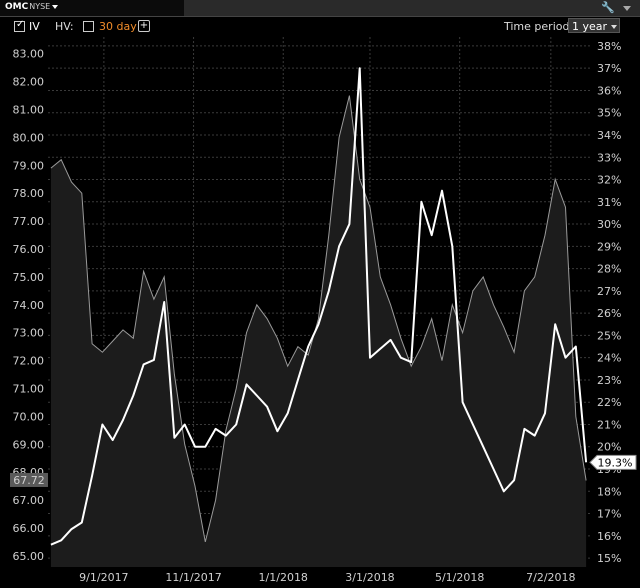 This screenshot has width=640, height=588. What do you see at coordinates (103, 577) in the screenshot?
I see `x-tick-label: 9/1/2017` at bounding box center [103, 577].